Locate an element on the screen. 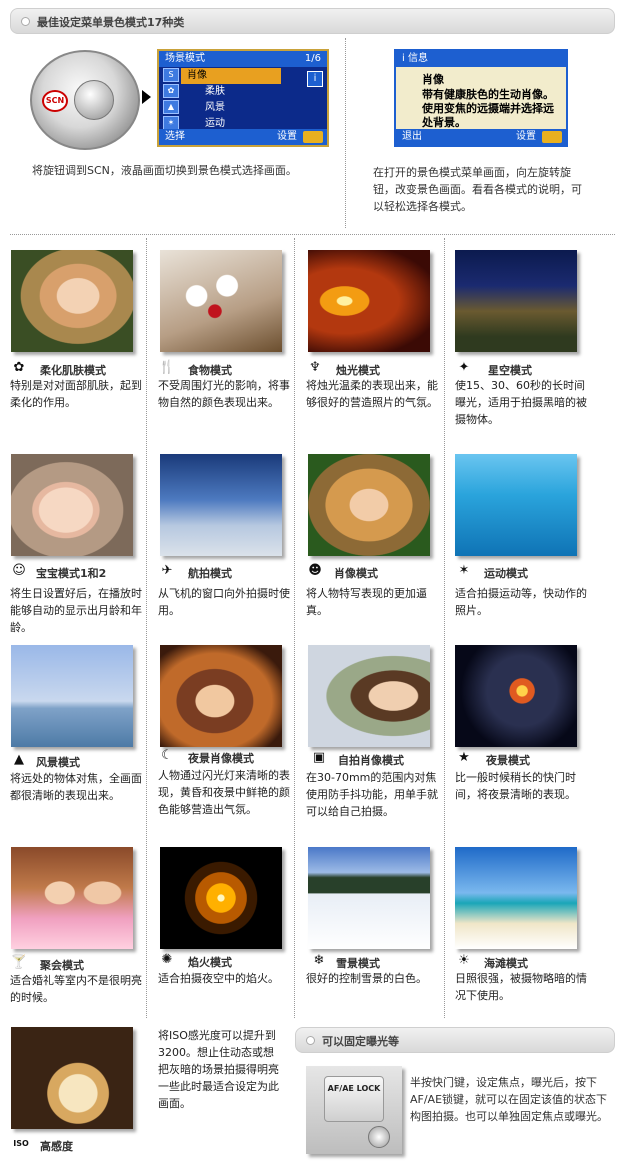 The width and height of the screenshot is (621, 1163). lcd-footer-select: 选择 is located at coordinates (175, 136).